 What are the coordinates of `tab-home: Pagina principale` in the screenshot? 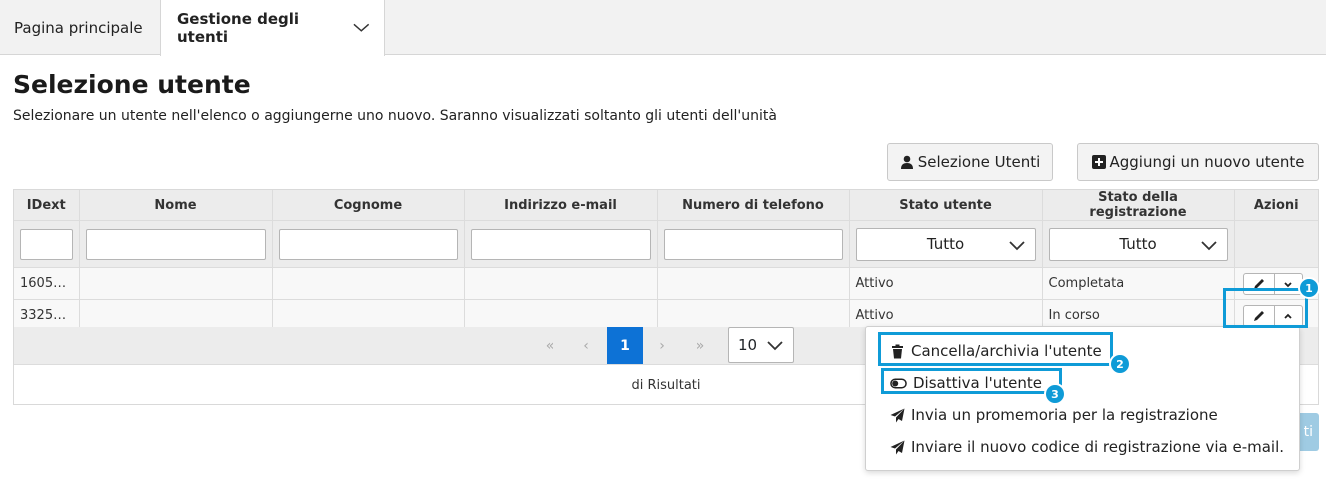 It's located at (78, 28).